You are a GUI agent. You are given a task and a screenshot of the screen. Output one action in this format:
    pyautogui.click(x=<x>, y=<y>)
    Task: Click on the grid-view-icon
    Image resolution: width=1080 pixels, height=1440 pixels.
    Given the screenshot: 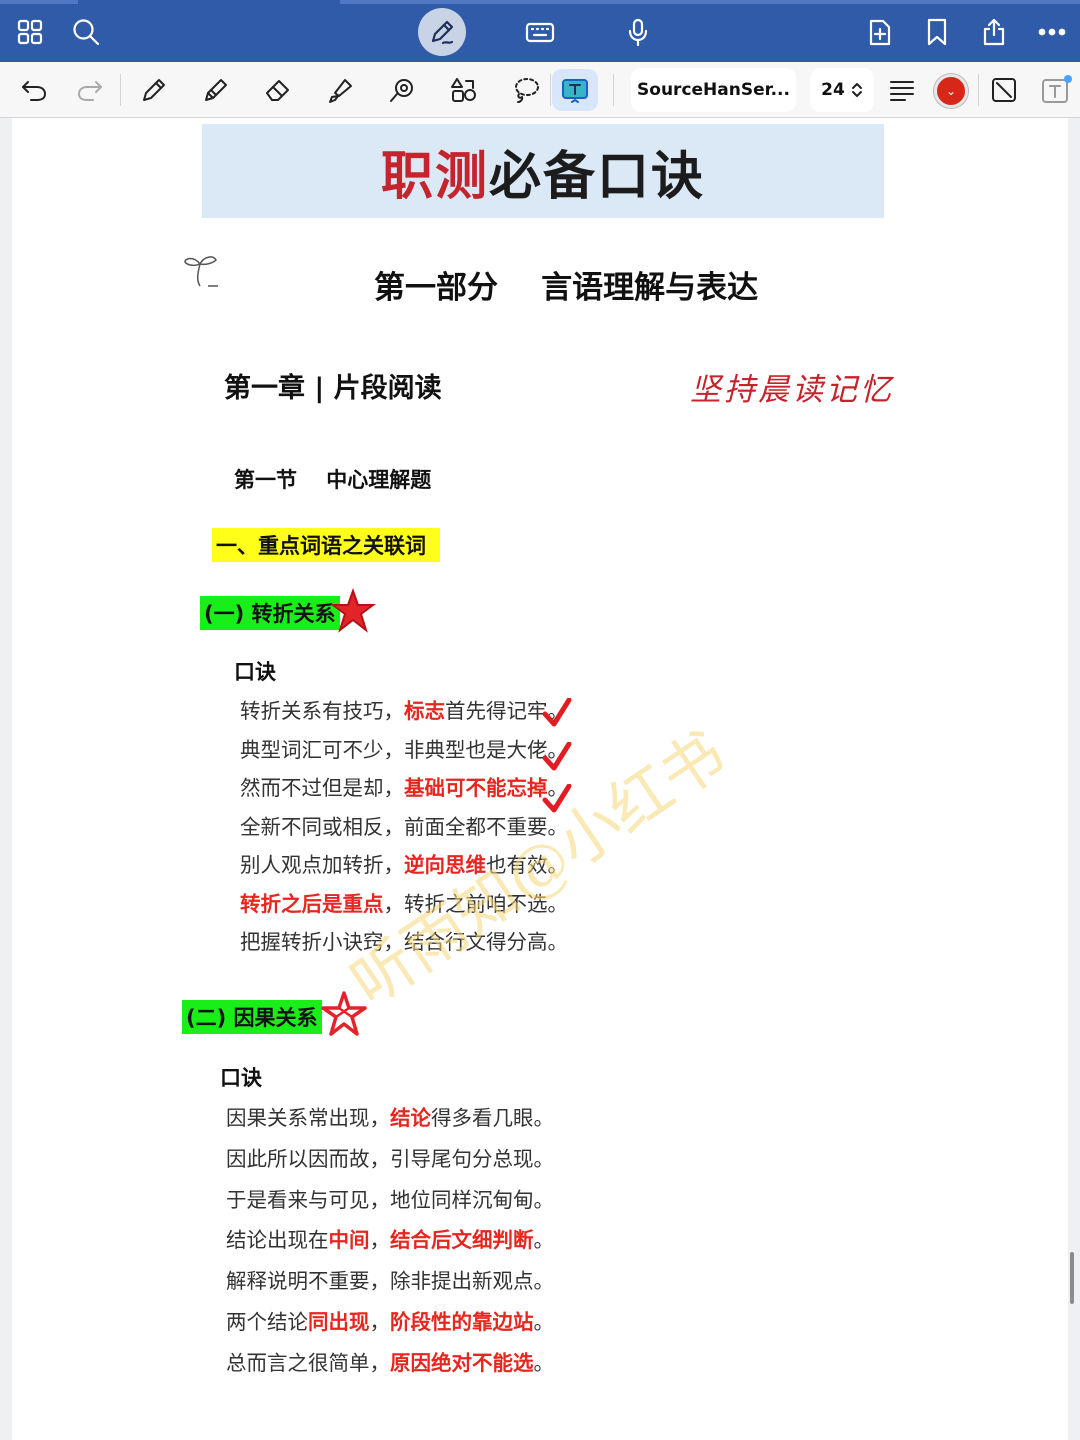 What is the action you would take?
    pyautogui.click(x=30, y=32)
    